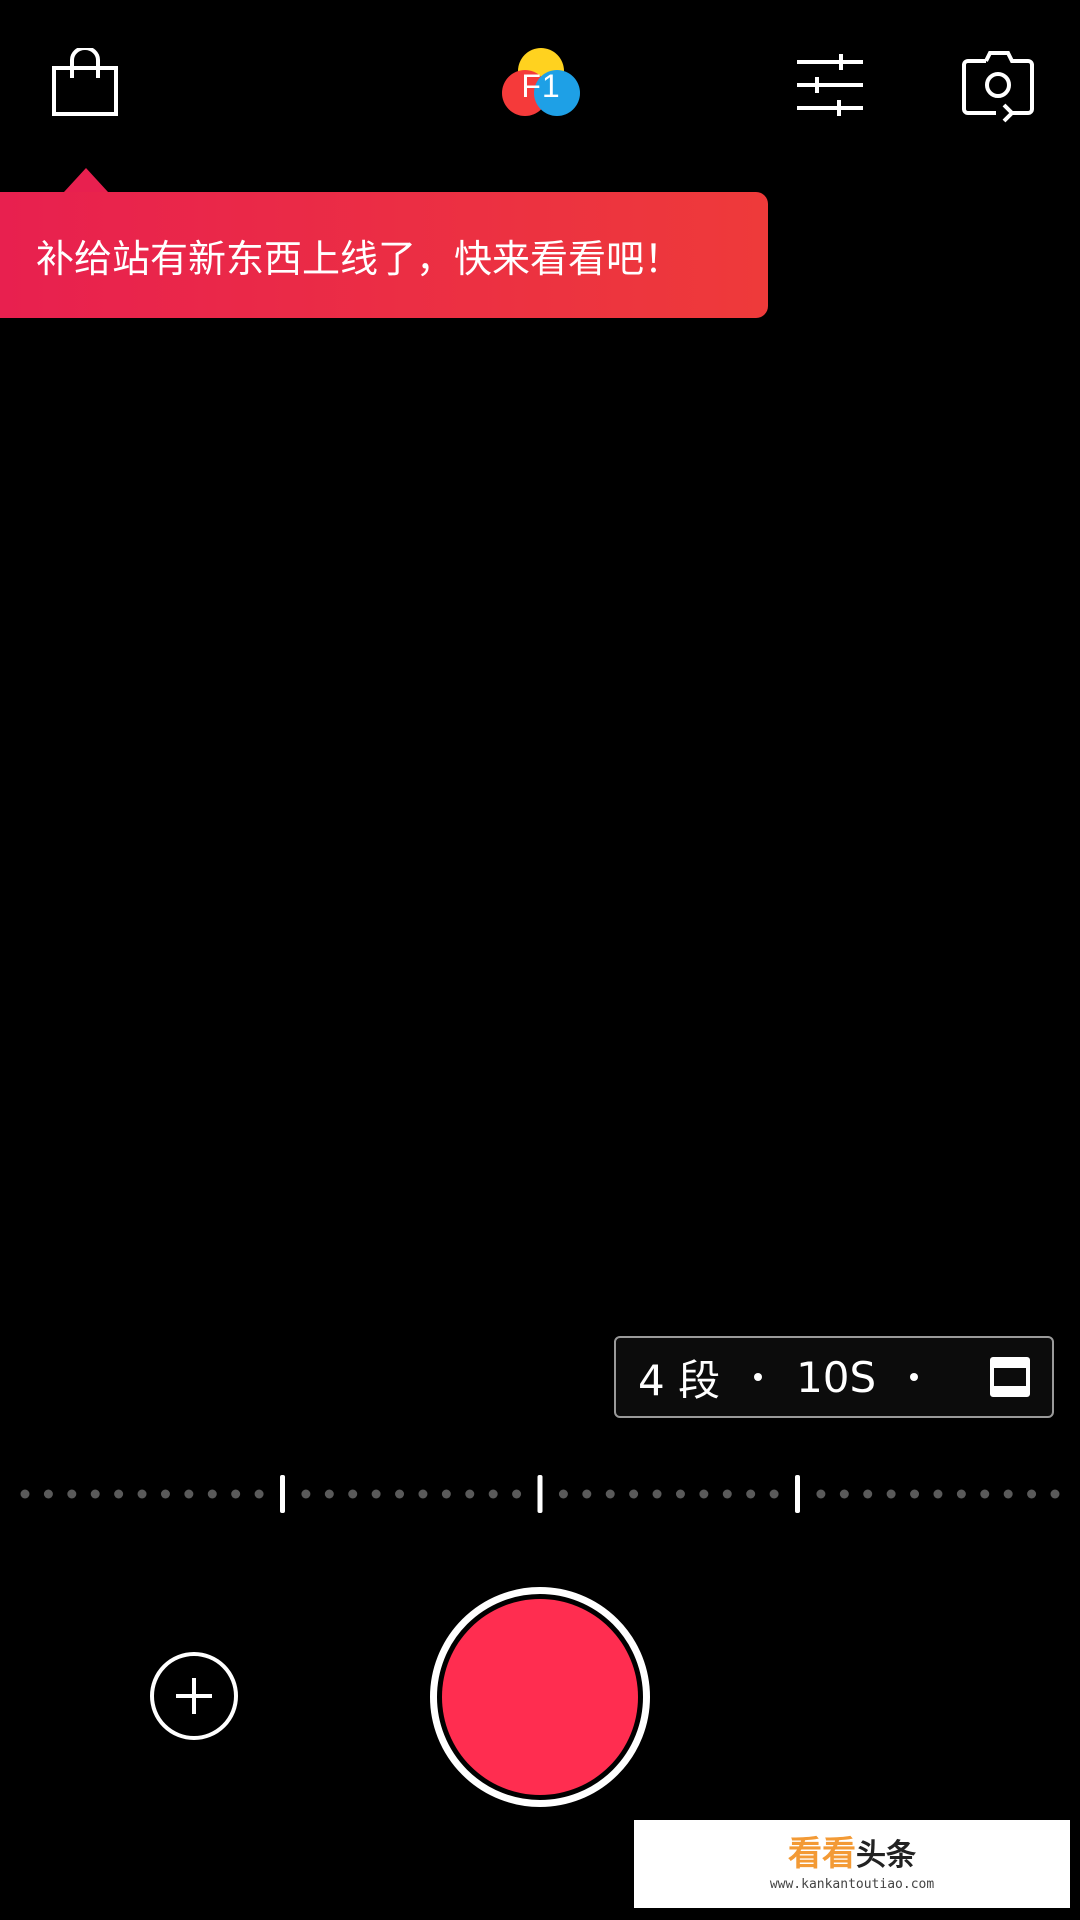  What do you see at coordinates (359, 258) in the screenshot?
I see `tooltip-text: 补给站有新东西上线了，快来看看吧！` at bounding box center [359, 258].